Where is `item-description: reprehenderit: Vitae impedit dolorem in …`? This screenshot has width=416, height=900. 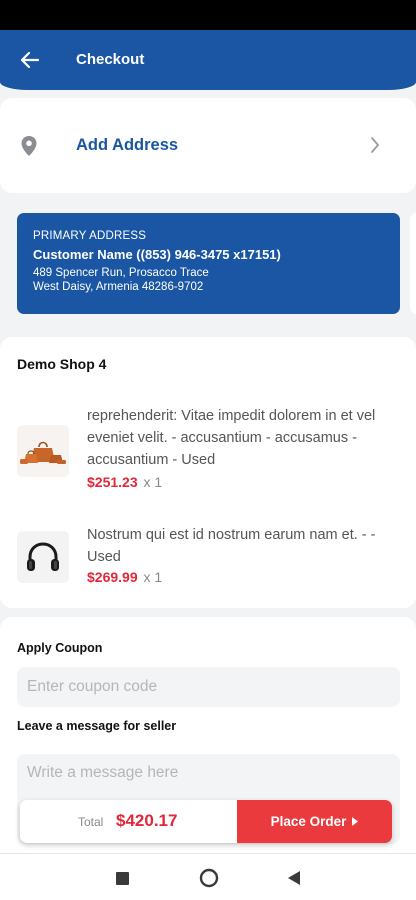 item-description: reprehenderit: Vitae impedit dolorem in … is located at coordinates (231, 438).